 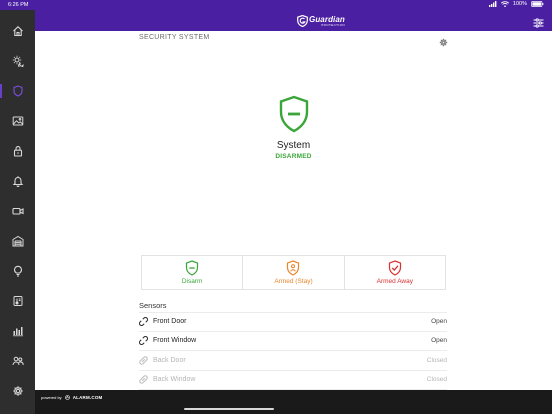 I want to click on sidebar-item-notifications, so click(x=17, y=181).